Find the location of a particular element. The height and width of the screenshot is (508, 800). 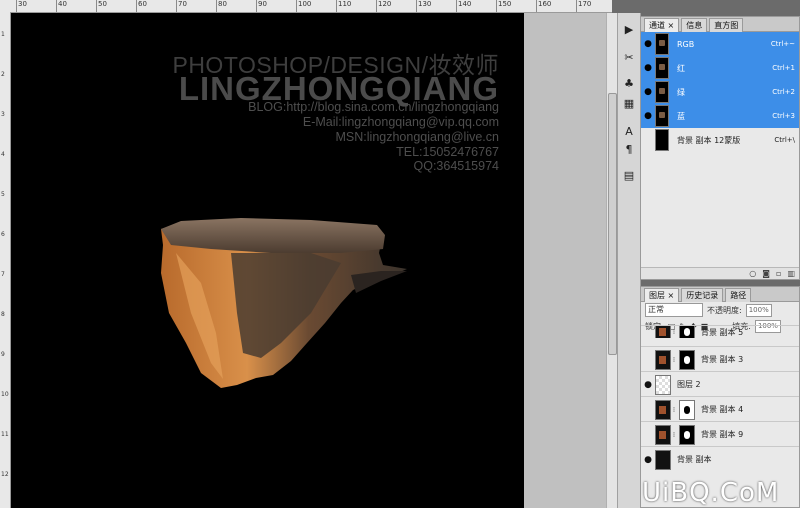

ruler-label: 1 is located at coordinates (3, 34).